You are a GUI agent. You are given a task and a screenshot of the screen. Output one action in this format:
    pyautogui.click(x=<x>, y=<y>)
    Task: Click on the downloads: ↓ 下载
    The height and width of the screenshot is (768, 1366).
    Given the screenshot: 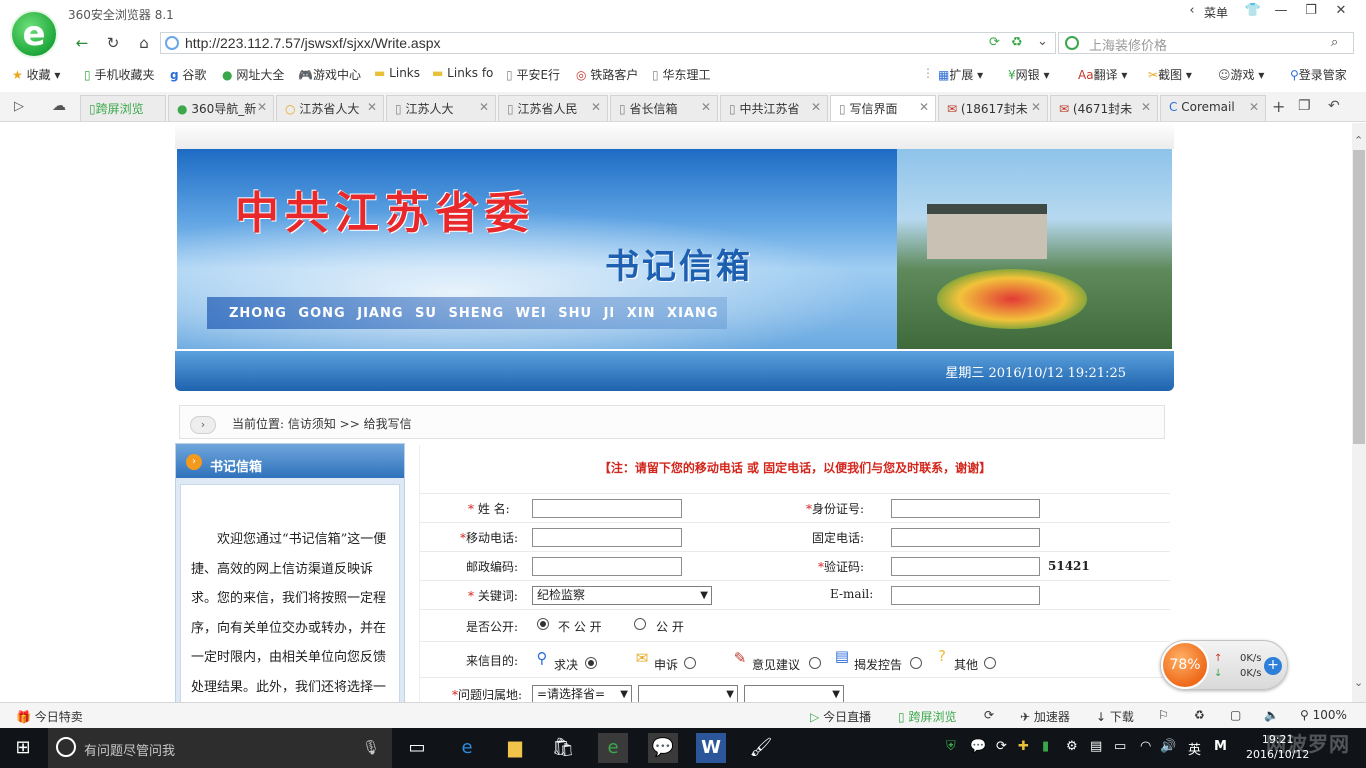 What is the action you would take?
    pyautogui.click(x=1115, y=716)
    